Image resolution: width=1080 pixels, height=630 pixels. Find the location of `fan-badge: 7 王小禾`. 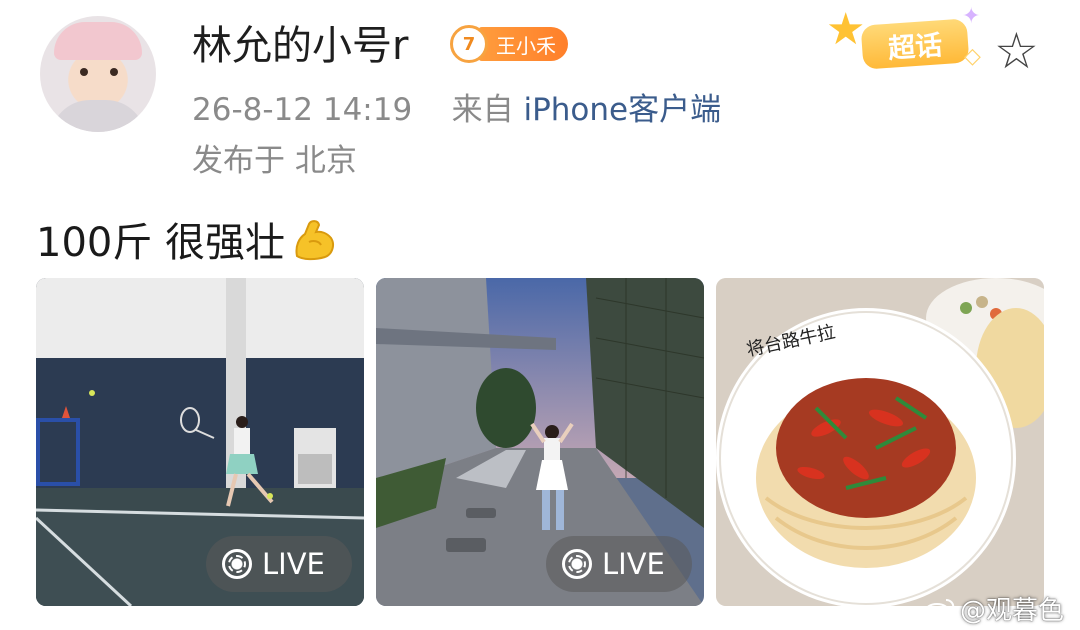

fan-badge: 7 王小禾 is located at coordinates (509, 44).